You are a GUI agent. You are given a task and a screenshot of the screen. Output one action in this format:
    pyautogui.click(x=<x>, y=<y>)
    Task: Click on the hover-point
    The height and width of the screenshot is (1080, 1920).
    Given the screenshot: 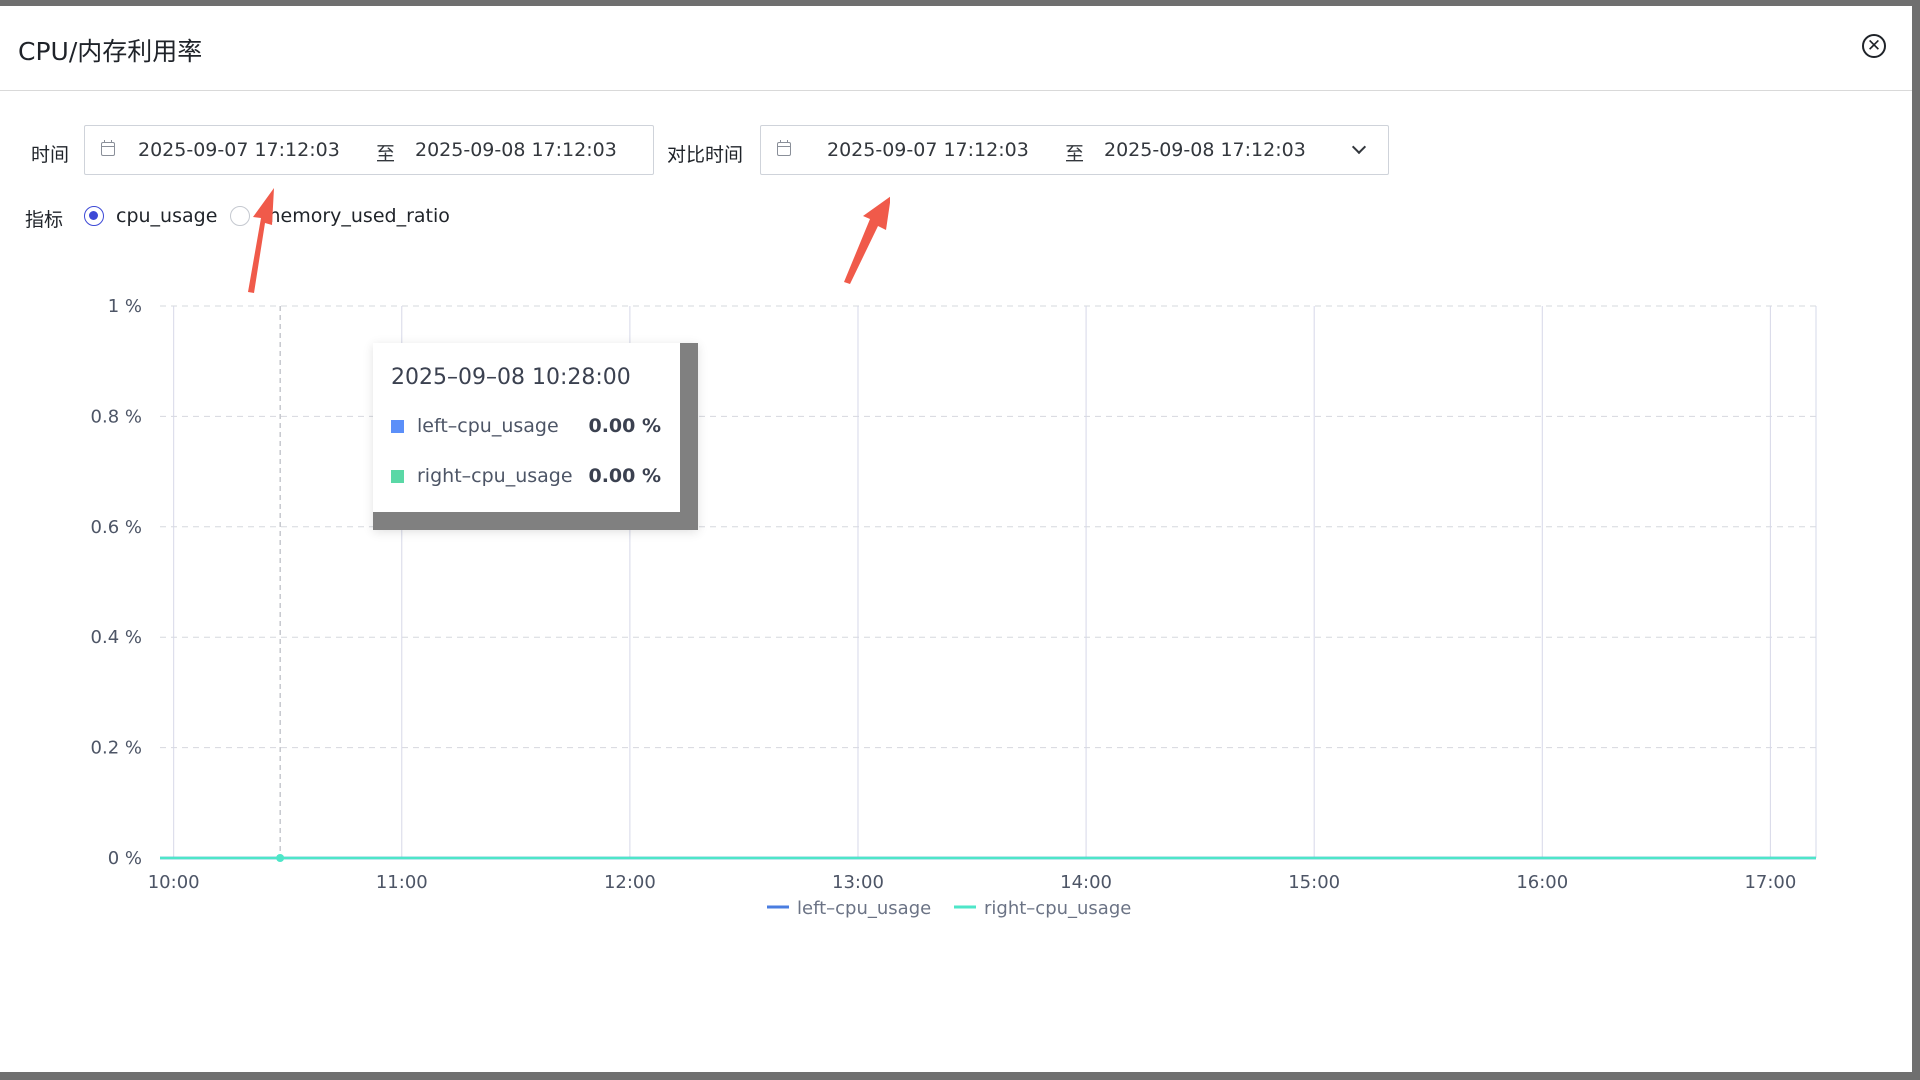 What is the action you would take?
    pyautogui.click(x=280, y=858)
    